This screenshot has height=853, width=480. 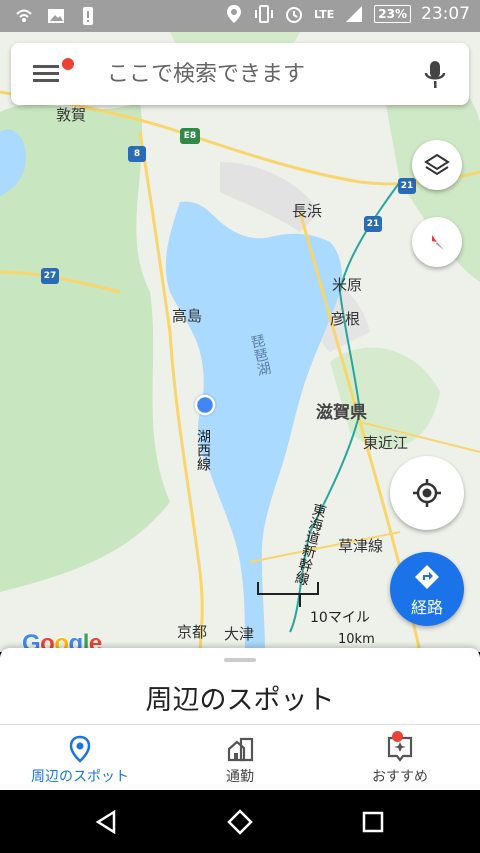 What do you see at coordinates (88, 16) in the screenshot?
I see `alert-icon` at bounding box center [88, 16].